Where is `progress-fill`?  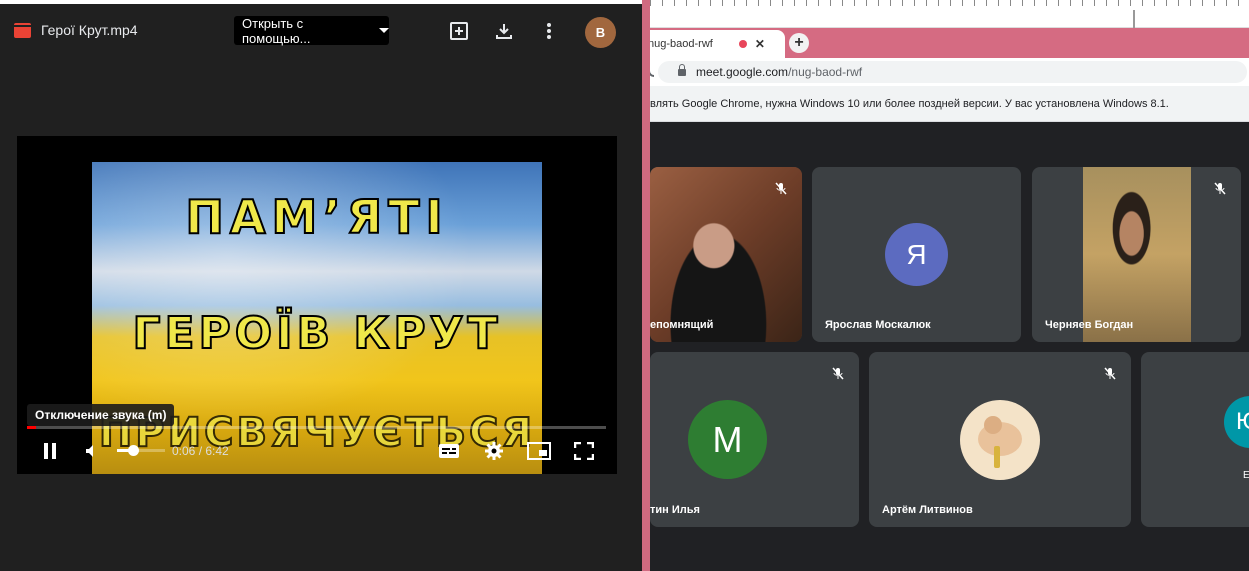
progress-fill is located at coordinates (32, 427).